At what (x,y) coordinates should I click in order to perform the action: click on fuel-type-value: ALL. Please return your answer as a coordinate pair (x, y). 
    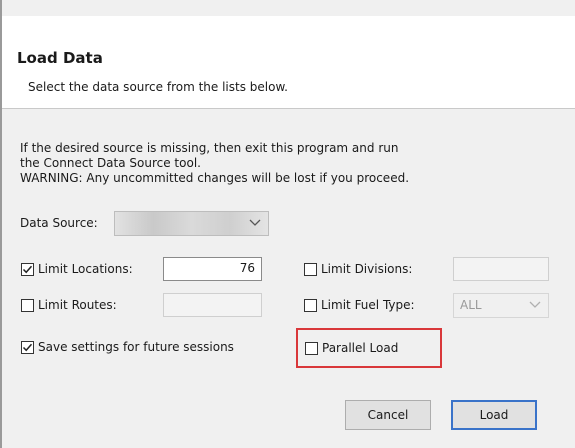
    Looking at the image, I should click on (471, 305).